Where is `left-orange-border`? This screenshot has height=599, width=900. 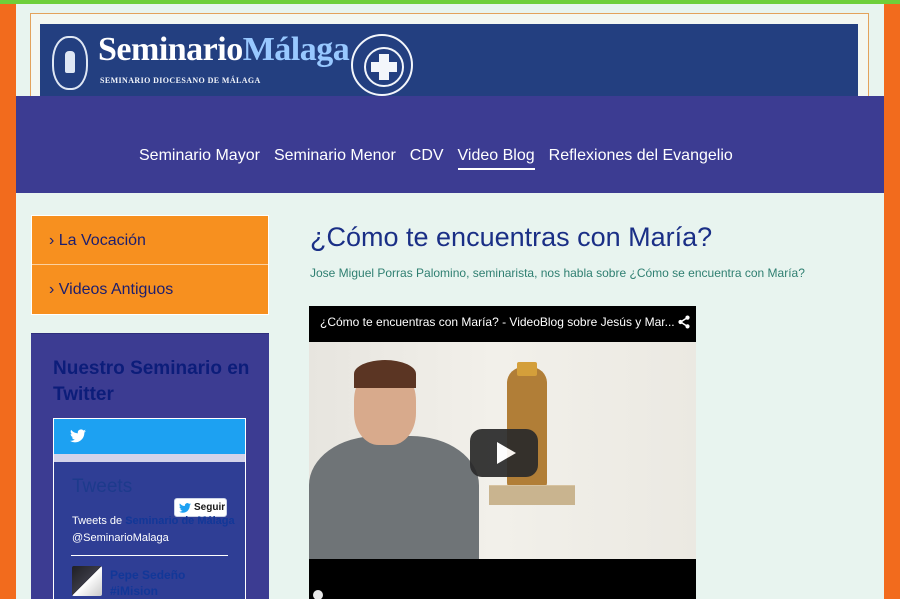
left-orange-border is located at coordinates (8, 301).